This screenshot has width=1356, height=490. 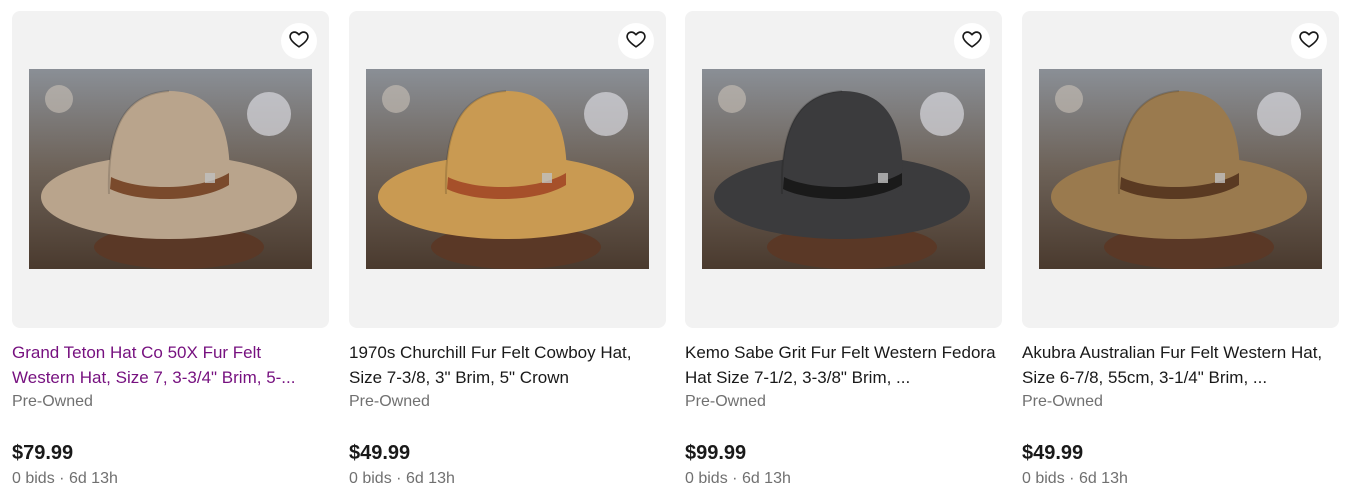 What do you see at coordinates (716, 453) in the screenshot?
I see `listing-price: $99.99` at bounding box center [716, 453].